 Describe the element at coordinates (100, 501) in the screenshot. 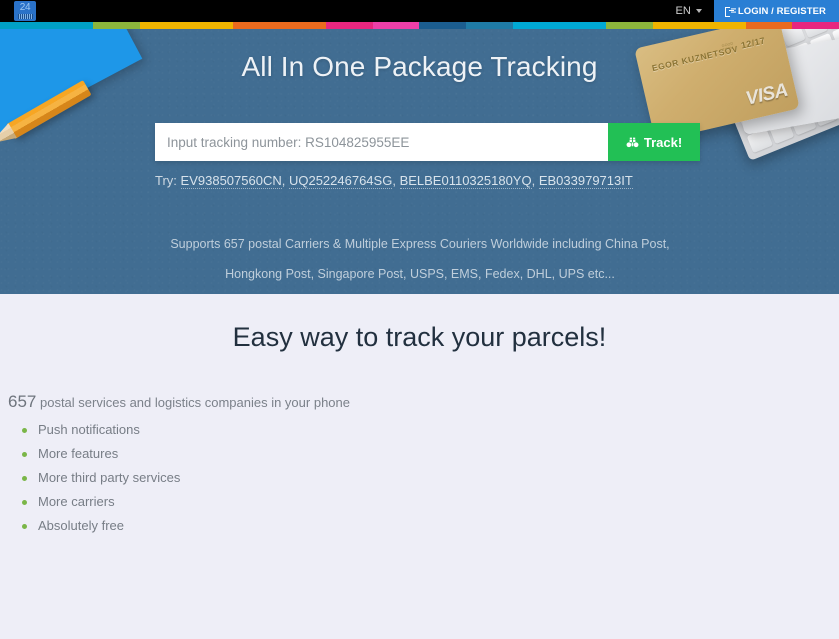

I see `feature-list-item: More carriers` at that location.